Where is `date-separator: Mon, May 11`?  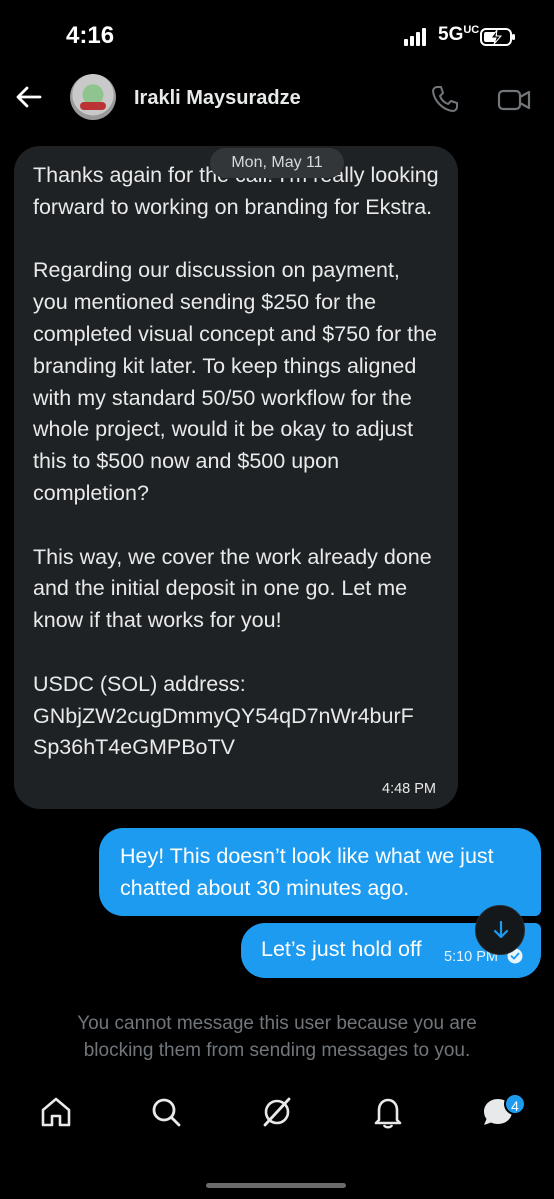
date-separator: Mon, May 11 is located at coordinates (277, 163).